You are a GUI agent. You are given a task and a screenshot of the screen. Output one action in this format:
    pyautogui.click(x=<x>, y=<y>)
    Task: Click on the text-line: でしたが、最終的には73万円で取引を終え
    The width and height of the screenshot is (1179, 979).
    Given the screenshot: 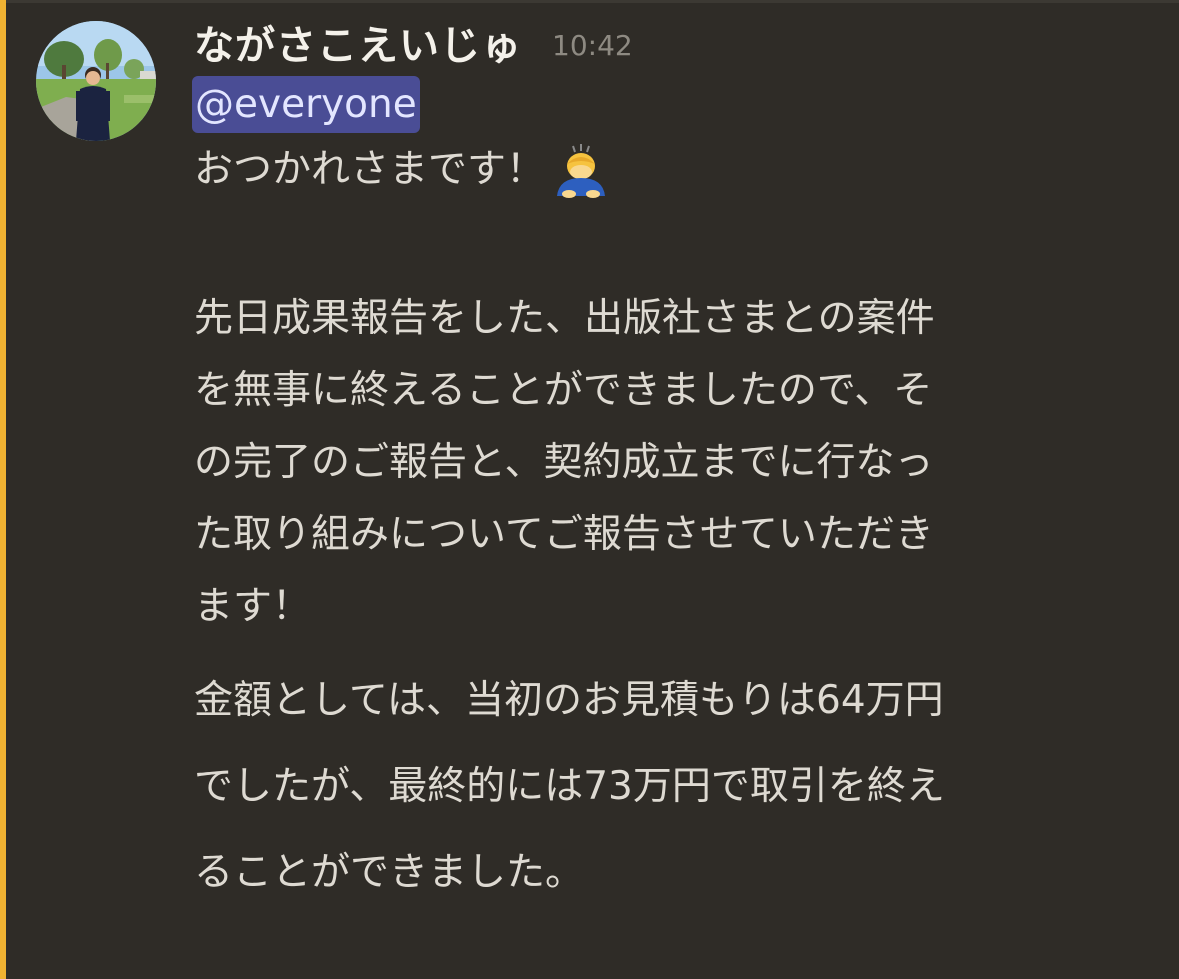 What is the action you would take?
    pyautogui.click(x=569, y=786)
    